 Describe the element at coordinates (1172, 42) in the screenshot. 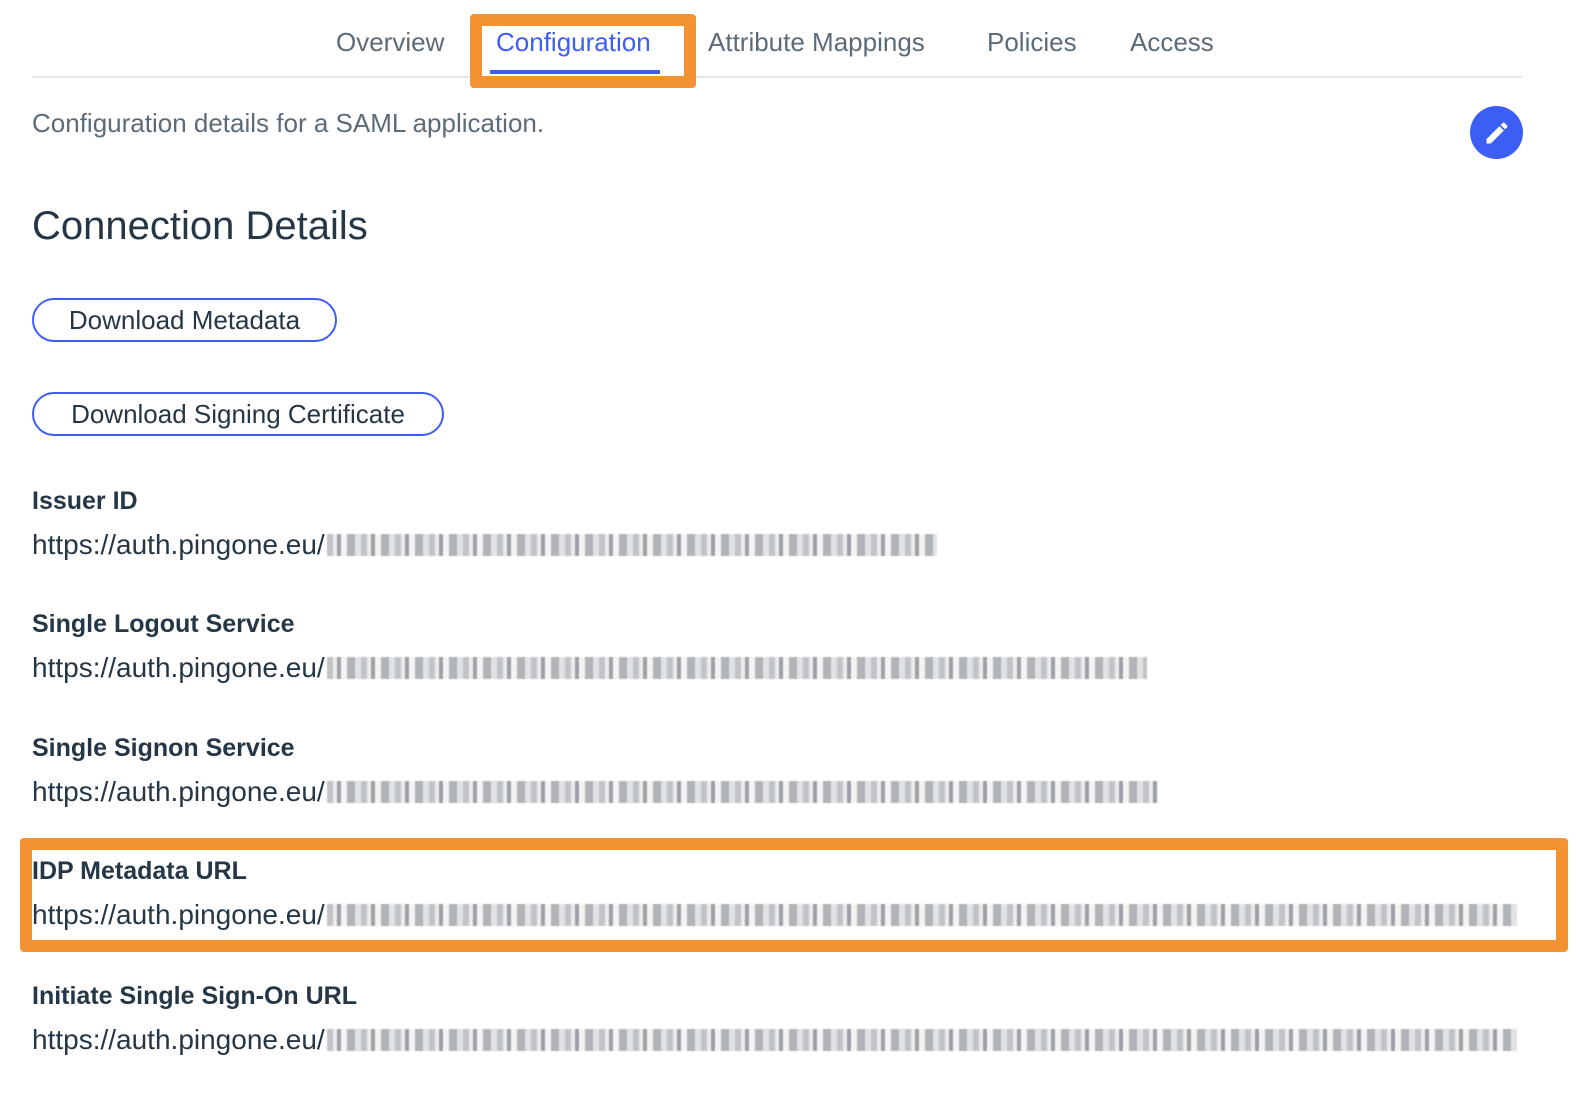

I see `tab-access: Access` at that location.